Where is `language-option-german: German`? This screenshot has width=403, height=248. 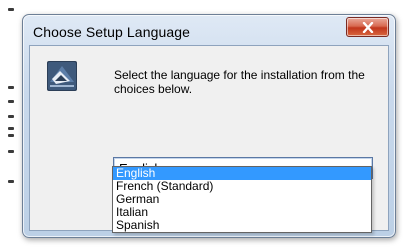 language-option-german: German is located at coordinates (242, 199).